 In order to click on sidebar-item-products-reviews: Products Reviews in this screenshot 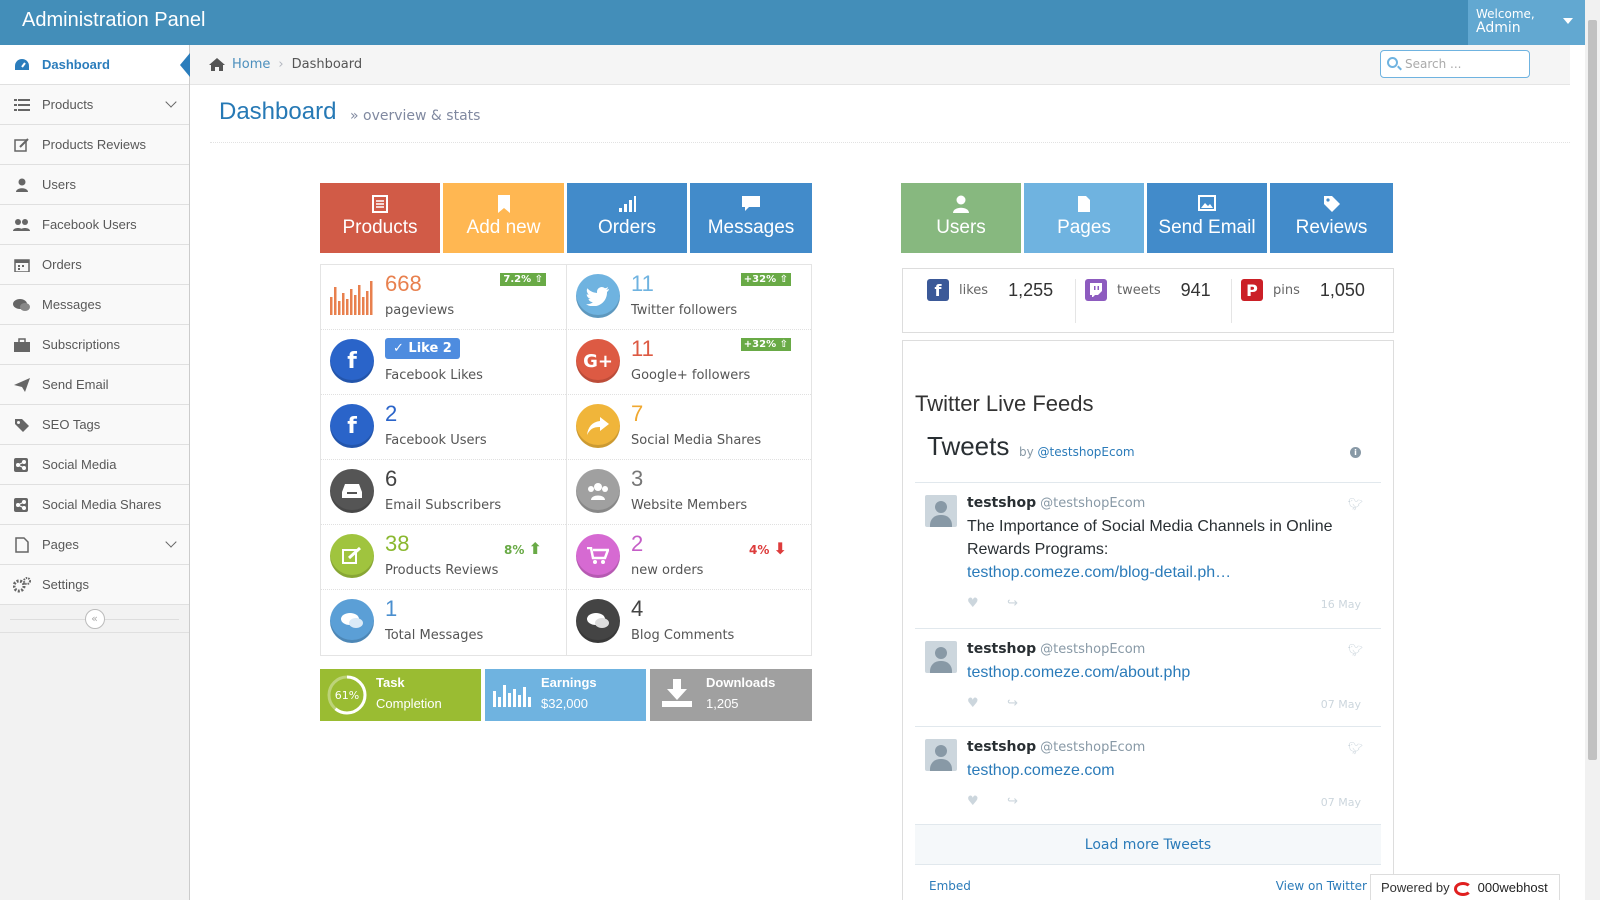, I will do `click(94, 145)`.